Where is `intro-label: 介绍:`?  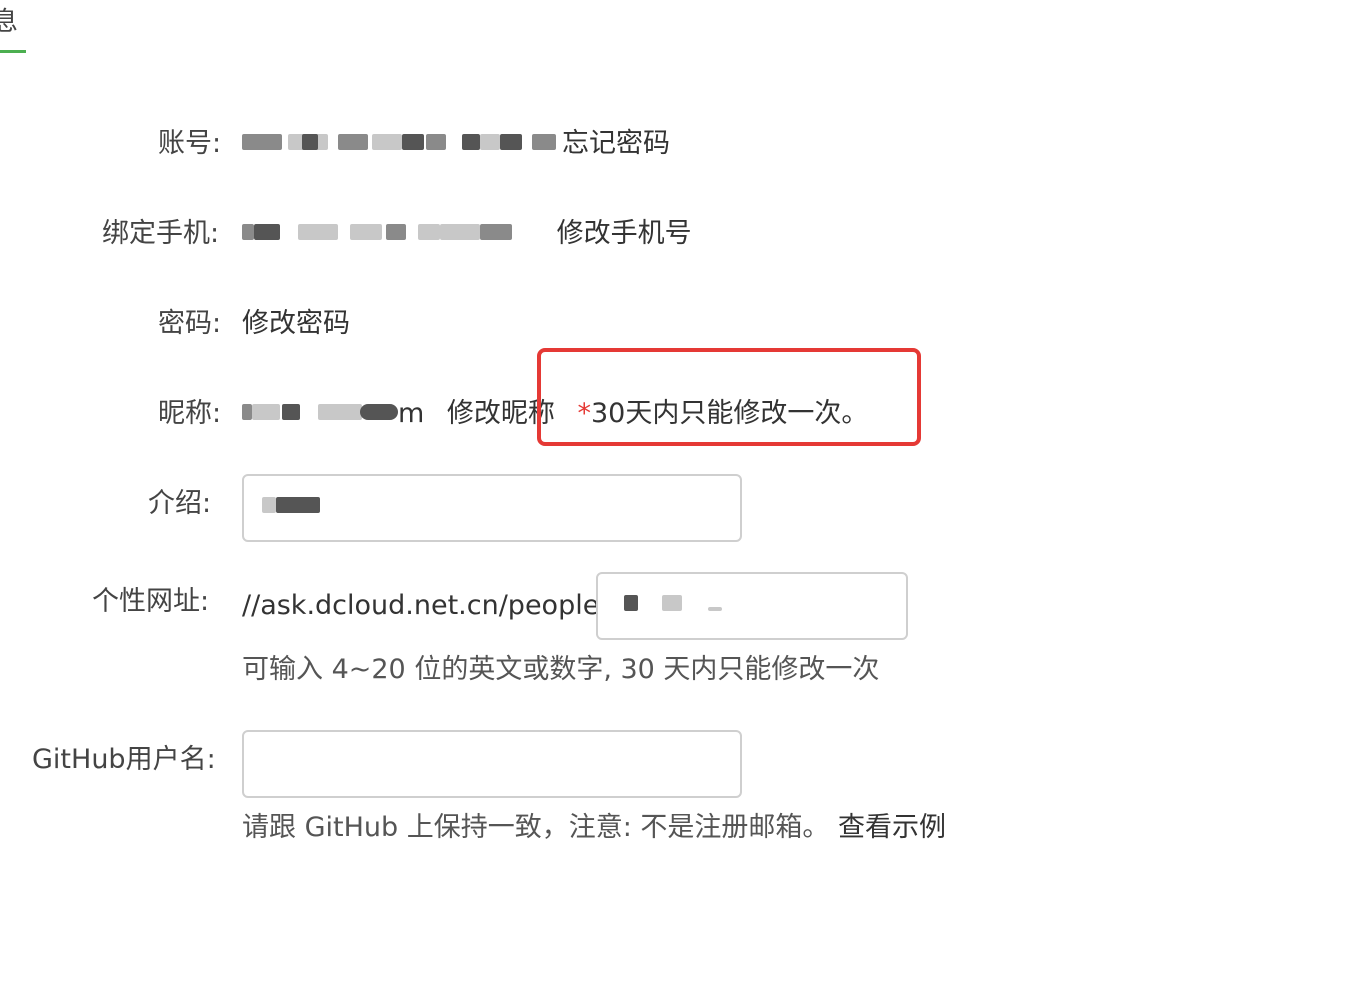 intro-label: 介绍: is located at coordinates (180, 503).